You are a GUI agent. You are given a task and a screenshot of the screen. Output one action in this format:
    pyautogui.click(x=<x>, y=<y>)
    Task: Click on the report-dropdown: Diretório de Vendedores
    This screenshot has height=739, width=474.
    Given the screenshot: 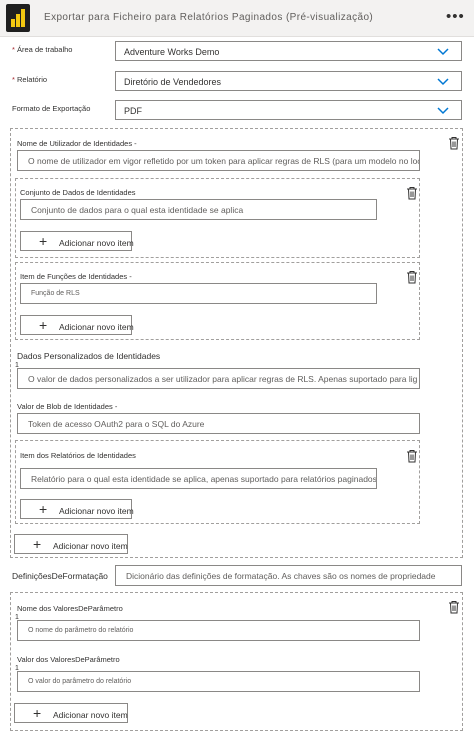 What is the action you would take?
    pyautogui.click(x=288, y=81)
    